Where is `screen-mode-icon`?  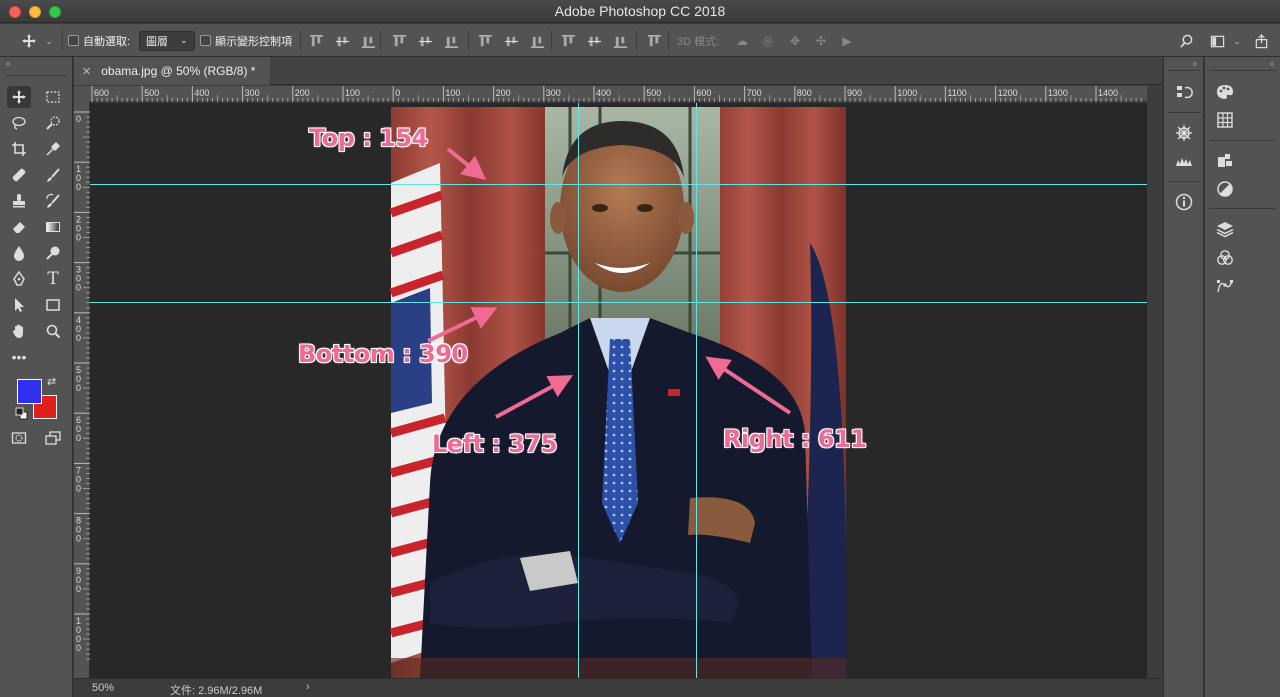 screen-mode-icon is located at coordinates (53, 438).